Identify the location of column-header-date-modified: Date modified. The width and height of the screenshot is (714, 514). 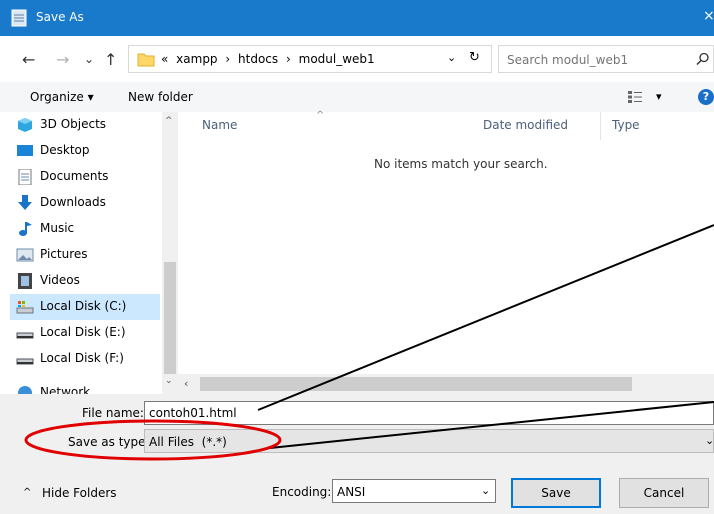
(525, 125).